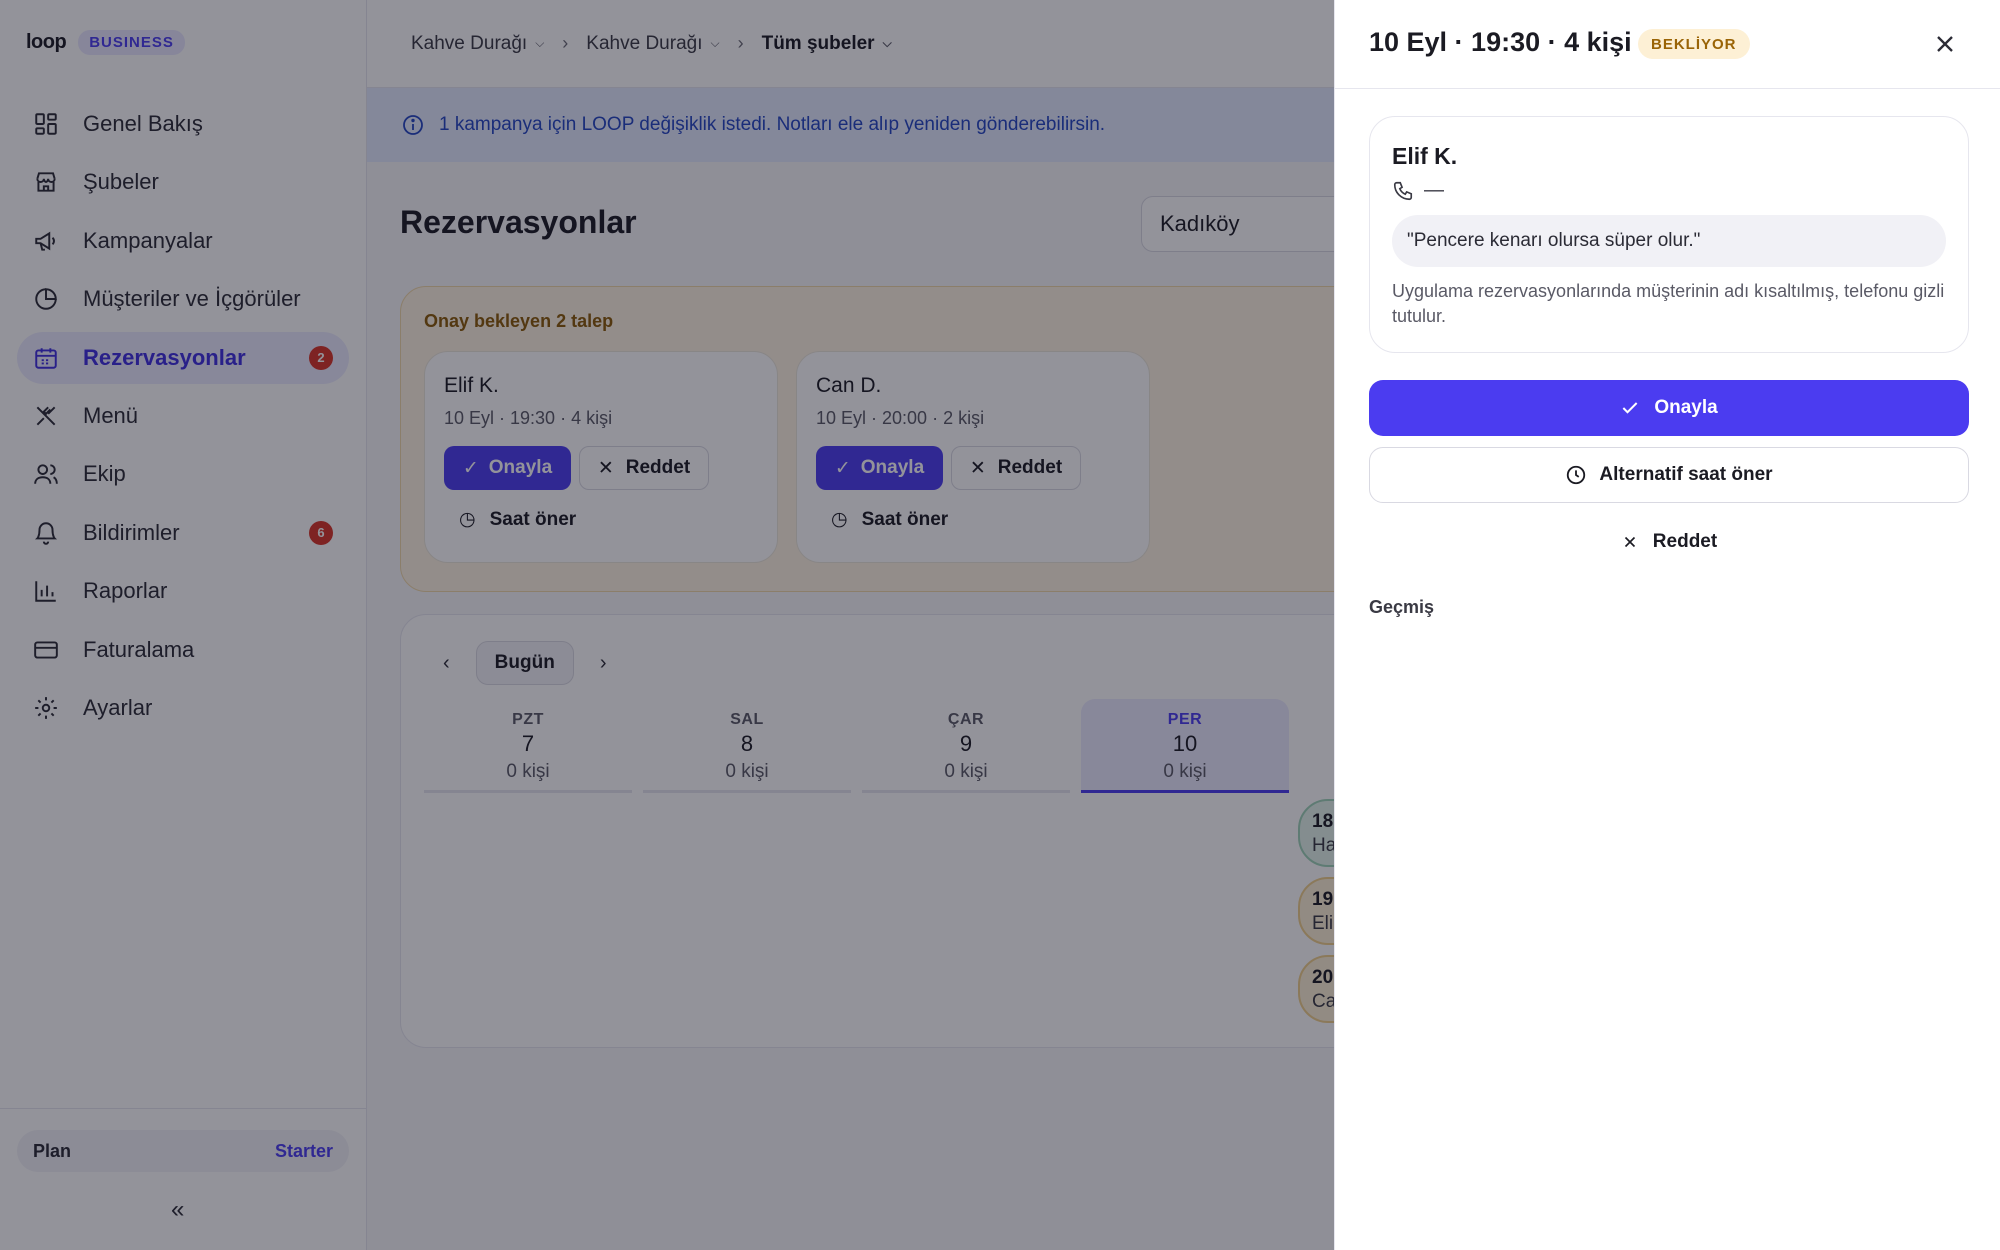  I want to click on status-badge: BEKLİYOR, so click(1694, 44).